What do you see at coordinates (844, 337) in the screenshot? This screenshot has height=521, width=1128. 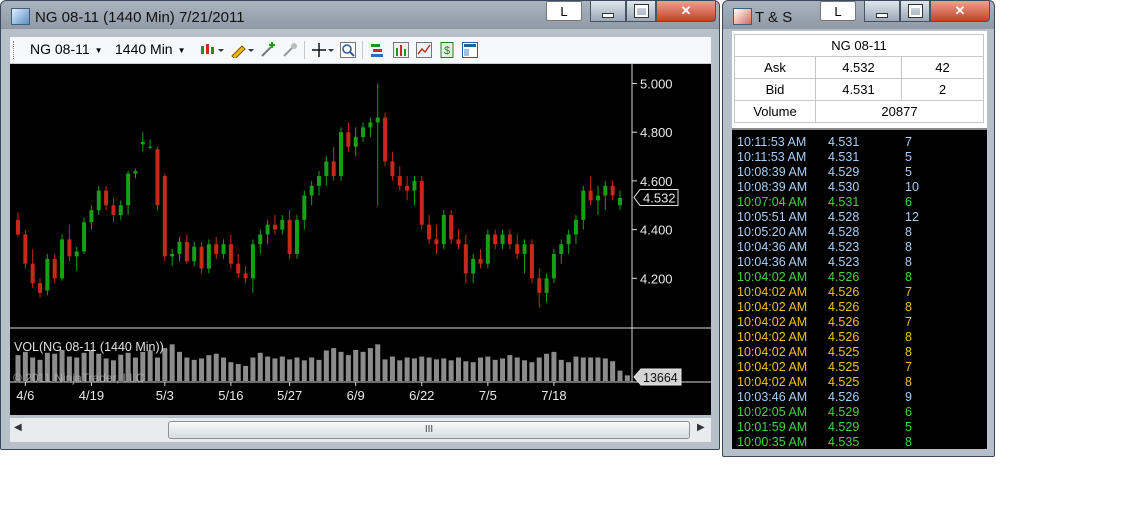 I see `trade-price: 4.526` at bounding box center [844, 337].